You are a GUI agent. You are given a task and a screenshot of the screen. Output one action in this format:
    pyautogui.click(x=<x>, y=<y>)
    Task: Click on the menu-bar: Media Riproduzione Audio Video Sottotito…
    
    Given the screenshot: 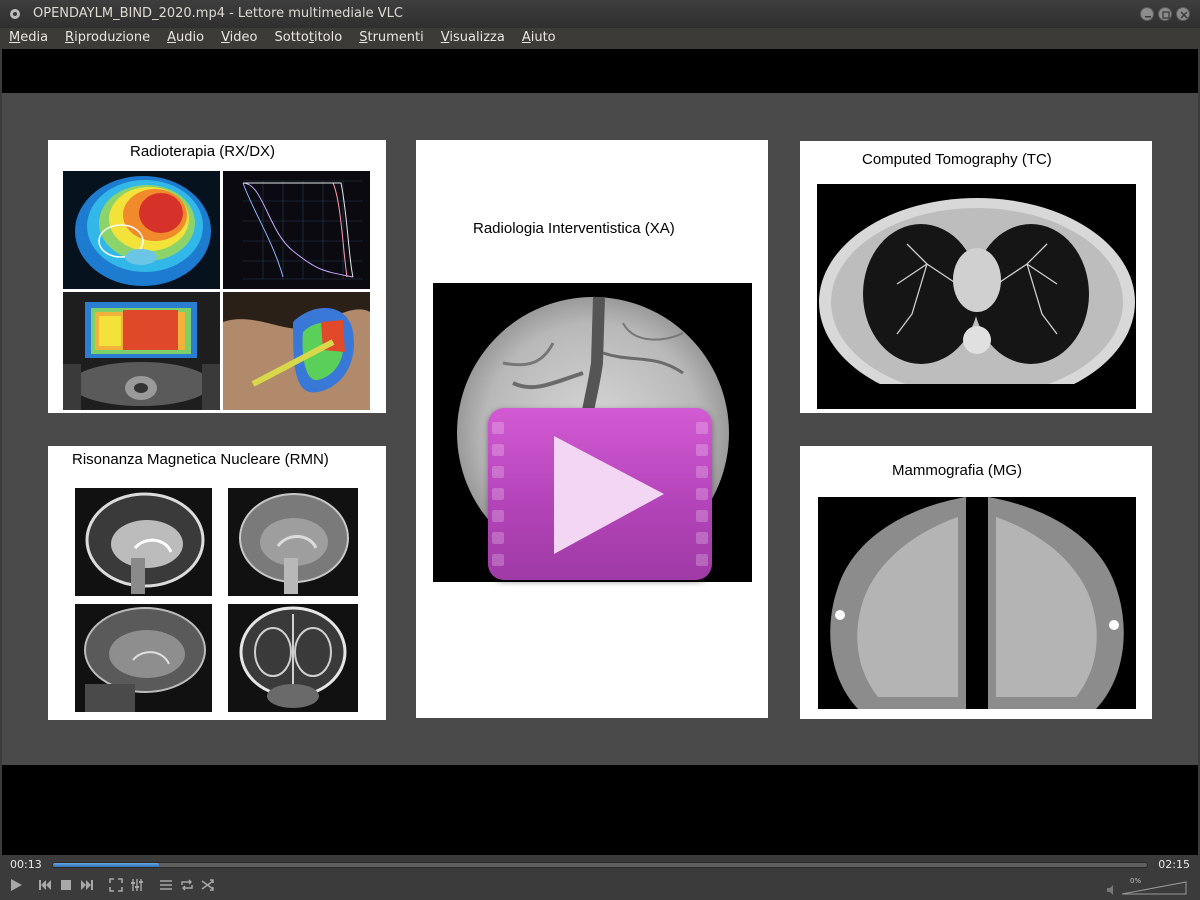 What is the action you would take?
    pyautogui.click(x=600, y=38)
    